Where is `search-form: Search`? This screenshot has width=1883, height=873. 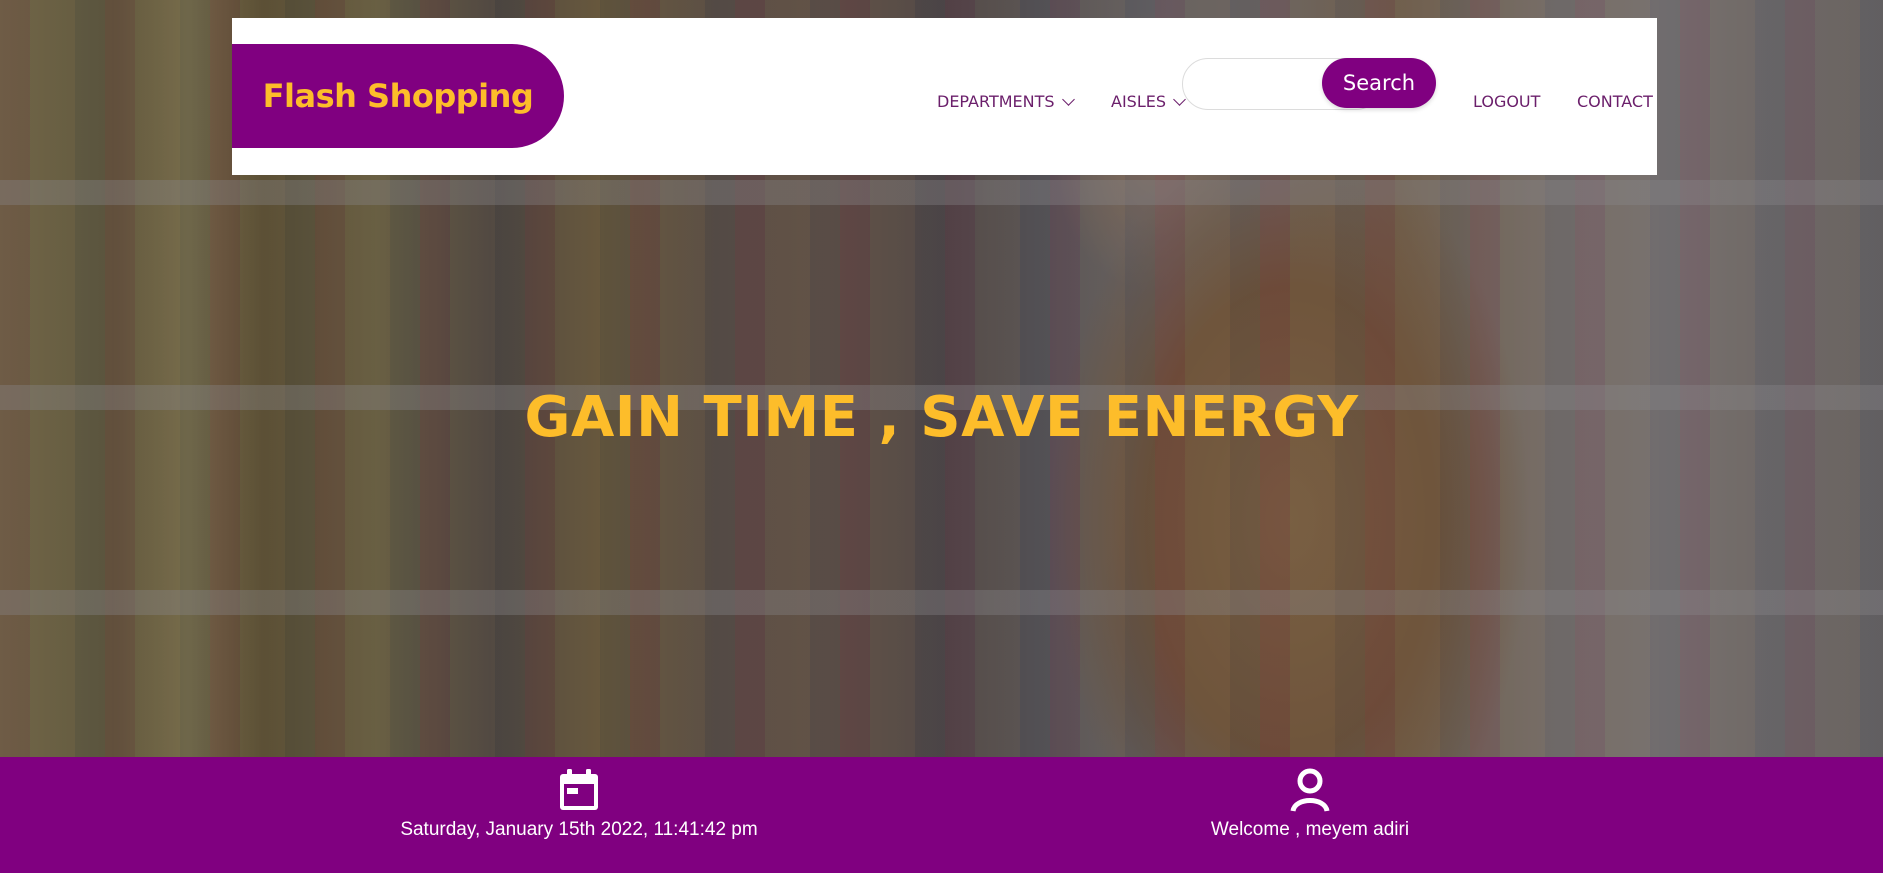 search-form: Search is located at coordinates (1309, 84).